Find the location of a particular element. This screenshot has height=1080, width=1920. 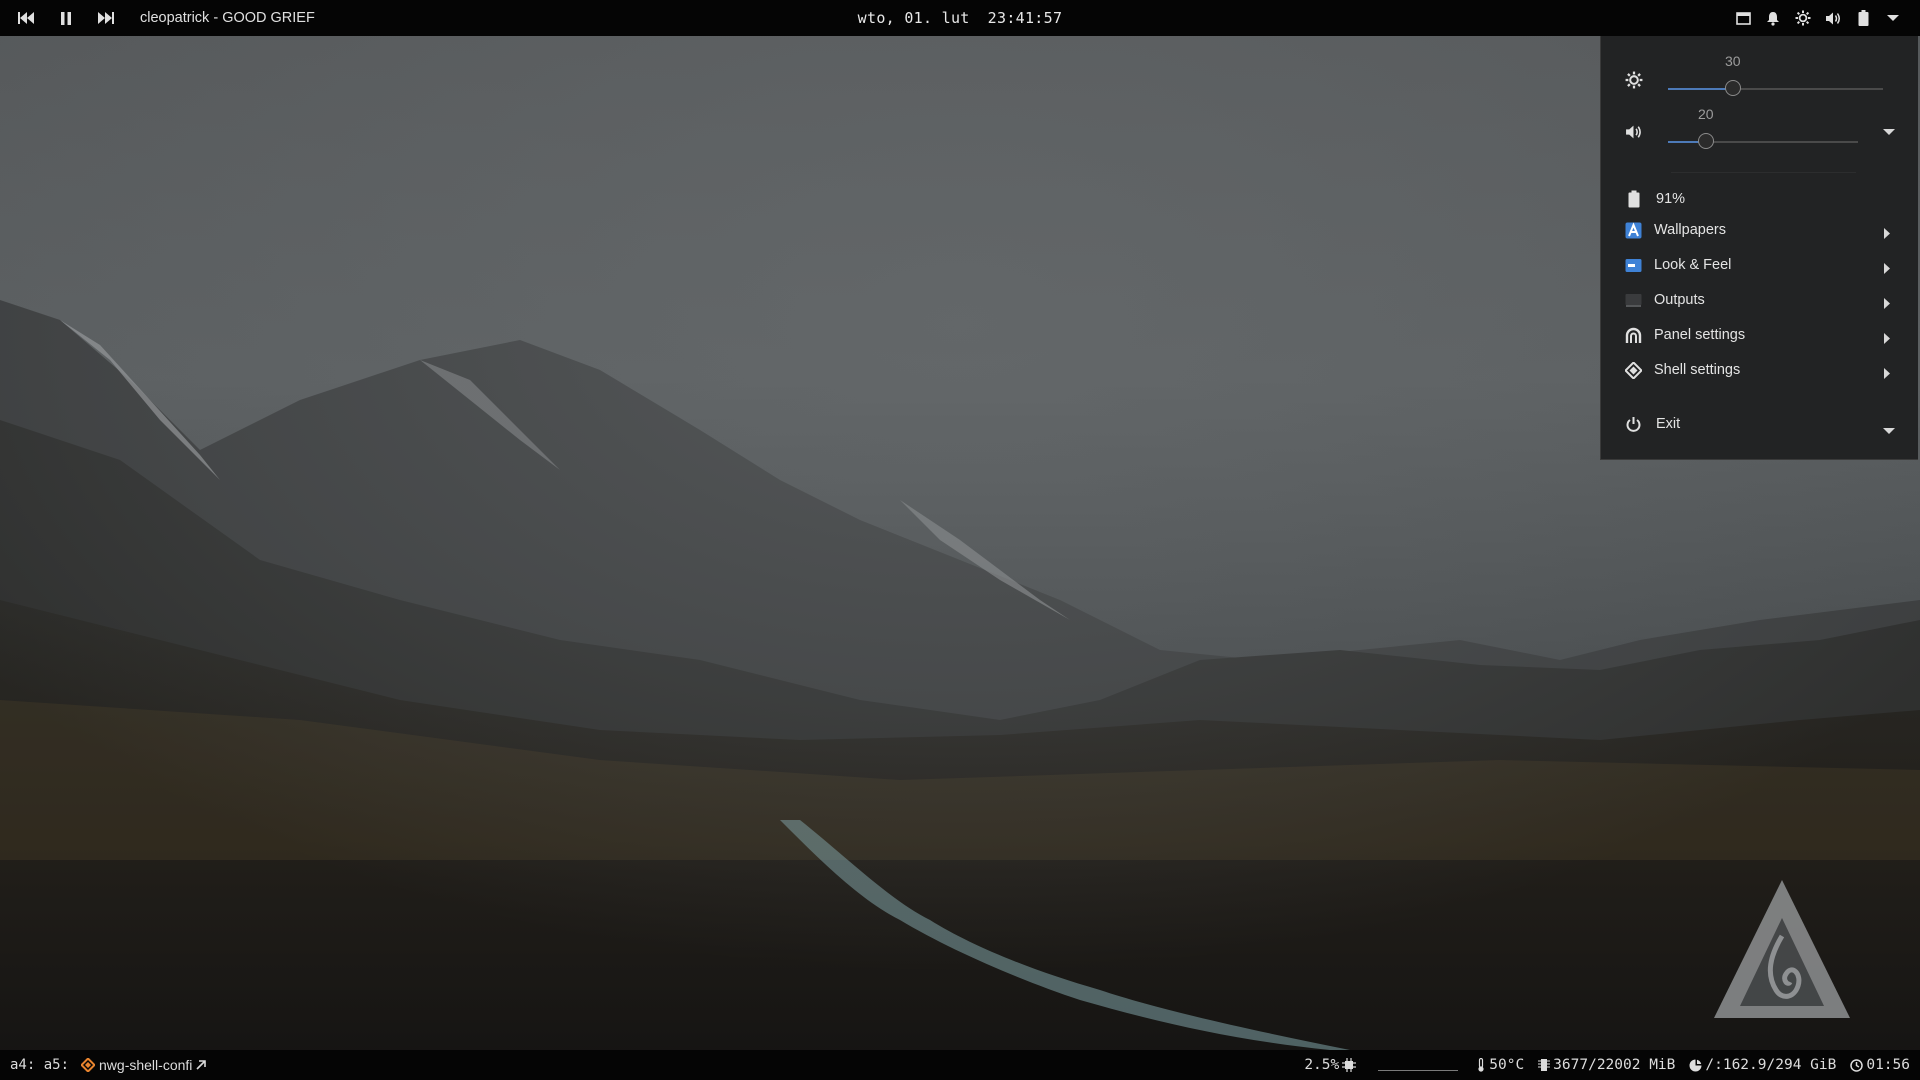

memory-icon is located at coordinates (1544, 1065).